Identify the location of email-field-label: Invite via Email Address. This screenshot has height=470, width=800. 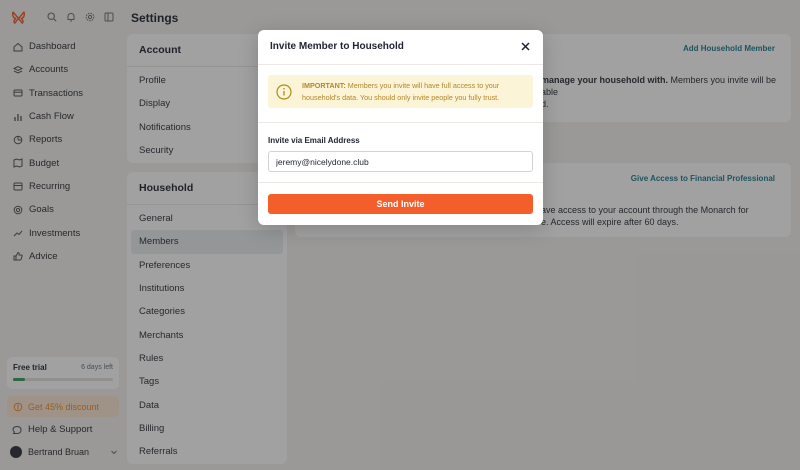
(314, 140).